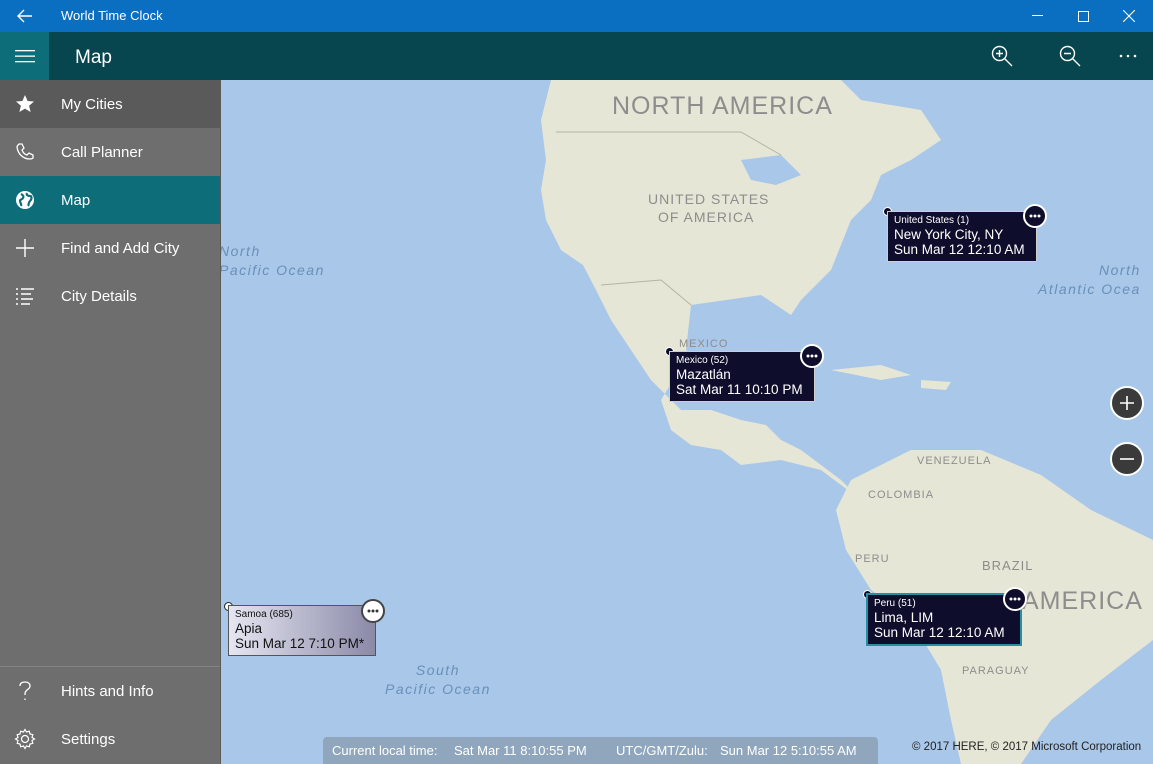 The image size is (1153, 764). I want to click on continent-label: NORTH AMERICA, so click(722, 106).